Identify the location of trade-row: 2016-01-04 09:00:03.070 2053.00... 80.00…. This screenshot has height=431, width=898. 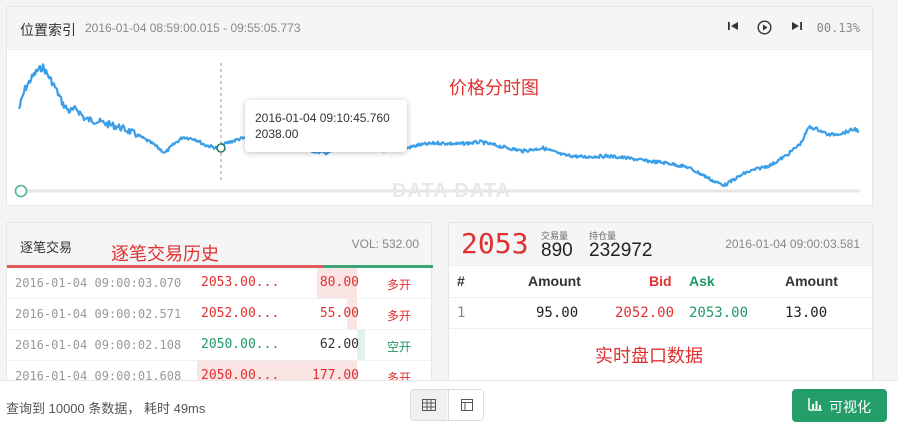
(219, 283).